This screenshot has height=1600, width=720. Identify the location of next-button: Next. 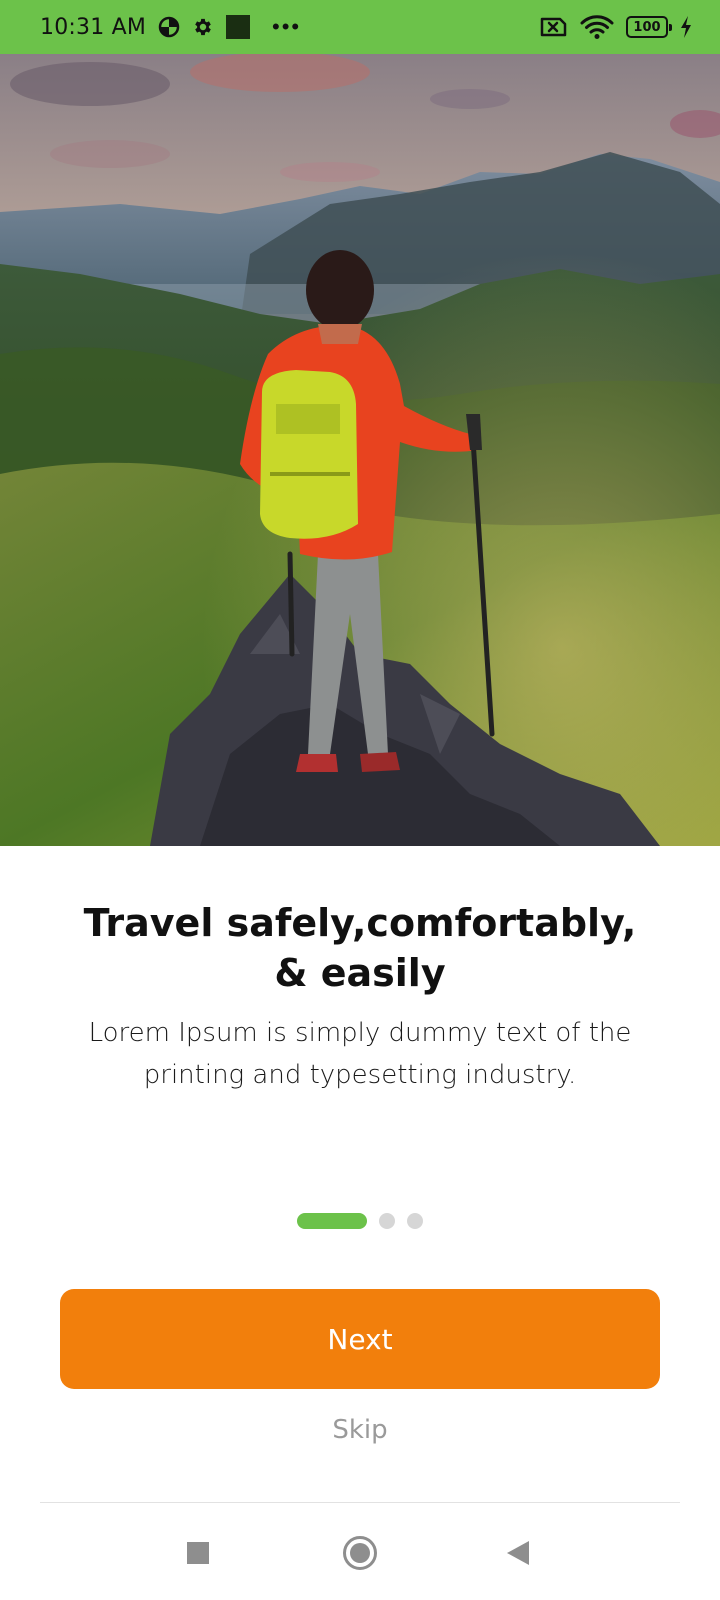
(360, 1339).